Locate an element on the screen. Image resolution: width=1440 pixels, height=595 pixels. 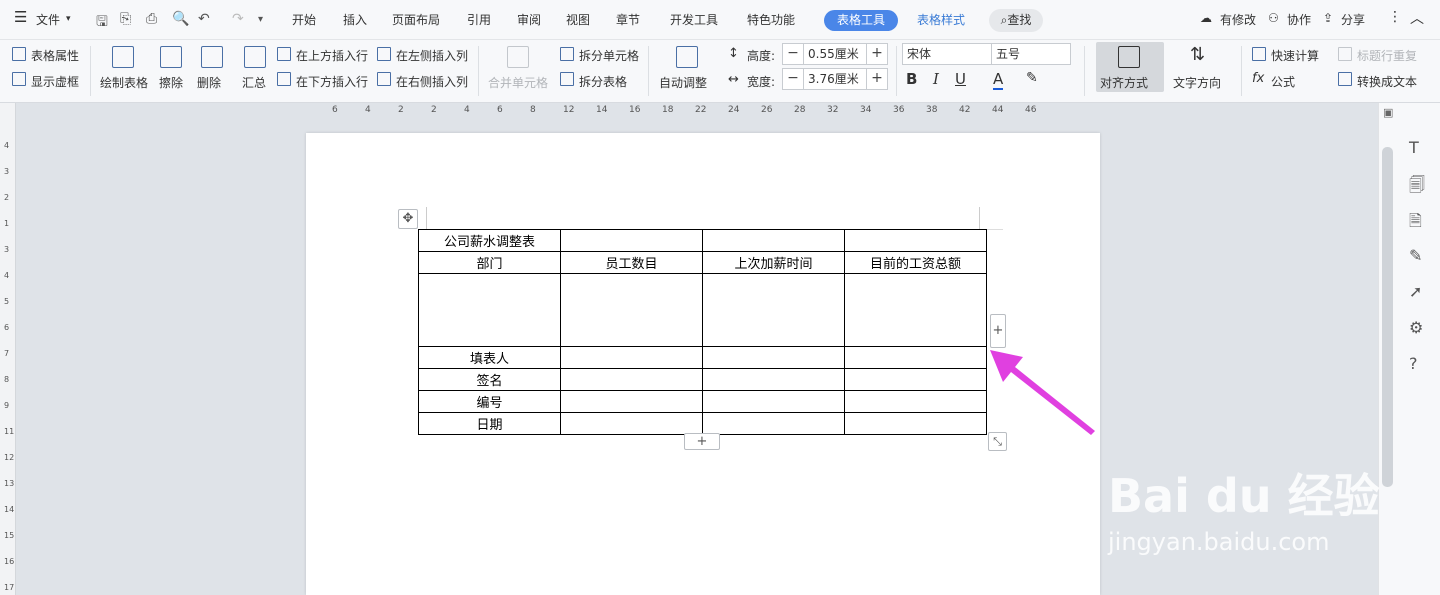
tab-home: 开始 is located at coordinates (304, 19).